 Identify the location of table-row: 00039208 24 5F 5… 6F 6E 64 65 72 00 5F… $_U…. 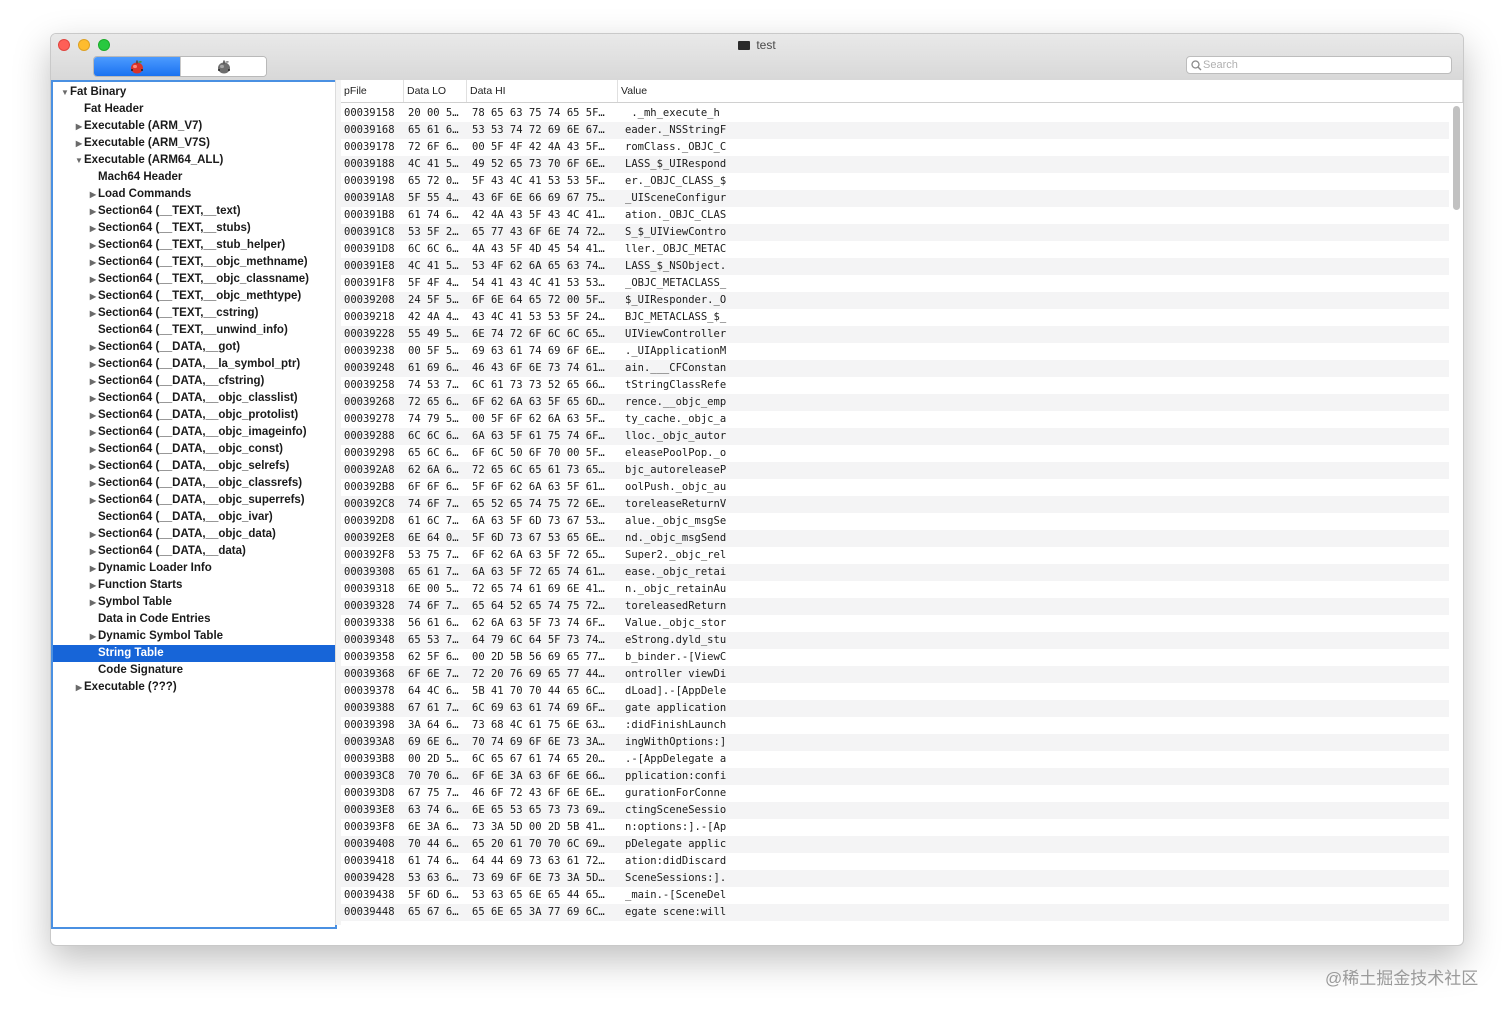
(895, 300).